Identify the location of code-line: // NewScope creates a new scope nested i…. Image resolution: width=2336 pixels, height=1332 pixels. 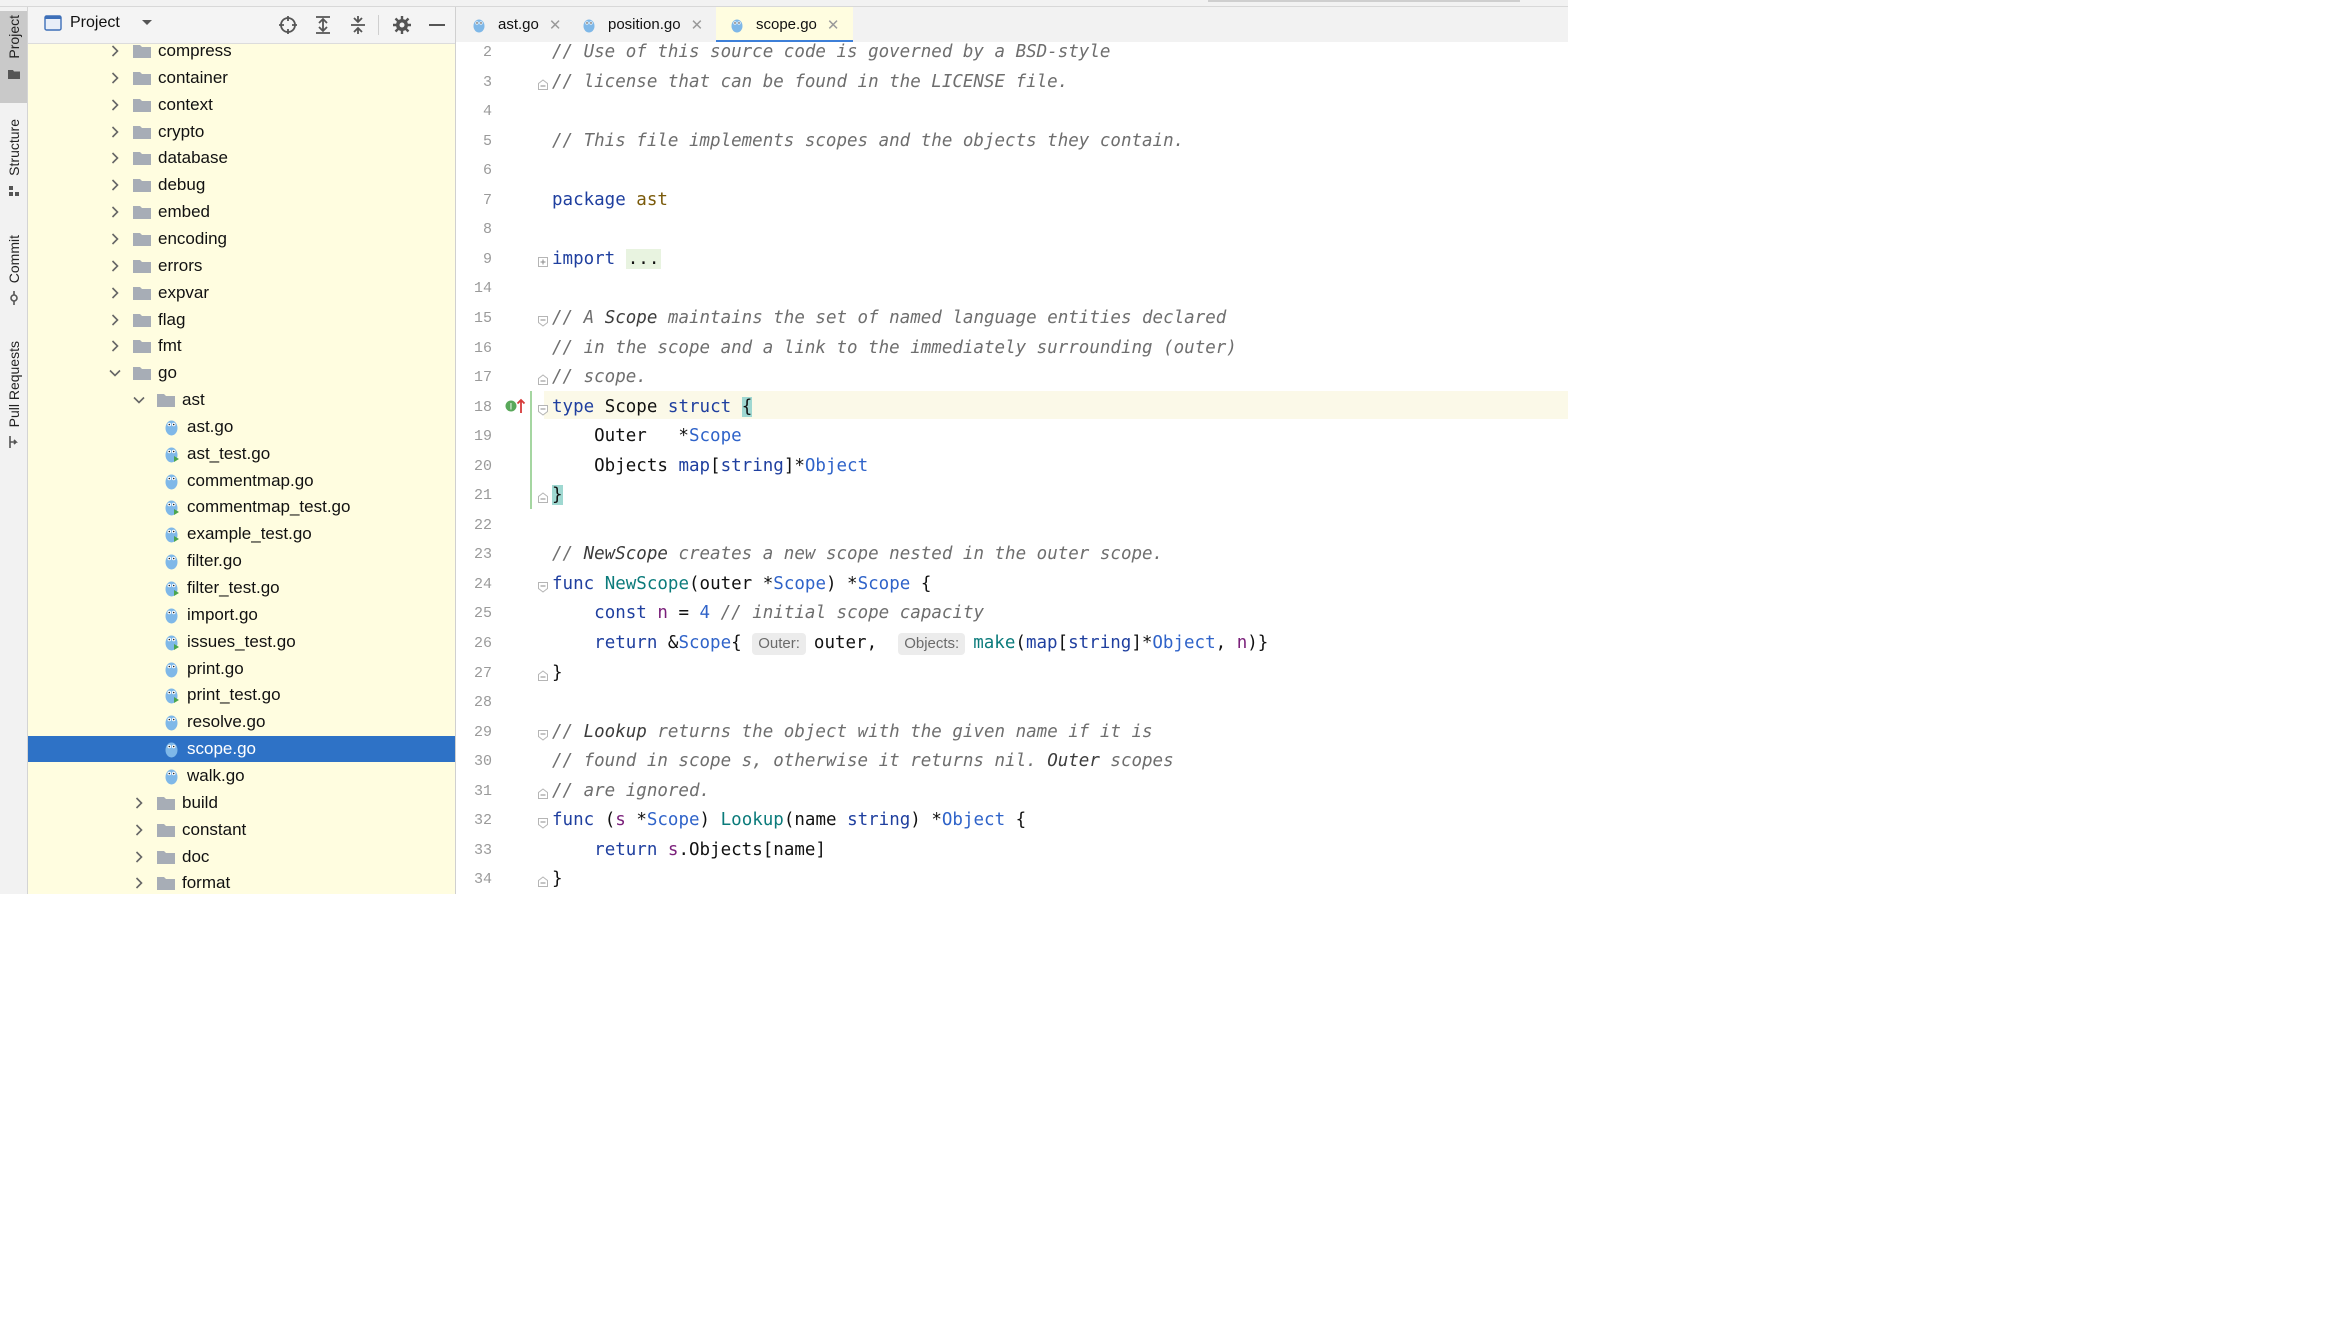
(857, 554).